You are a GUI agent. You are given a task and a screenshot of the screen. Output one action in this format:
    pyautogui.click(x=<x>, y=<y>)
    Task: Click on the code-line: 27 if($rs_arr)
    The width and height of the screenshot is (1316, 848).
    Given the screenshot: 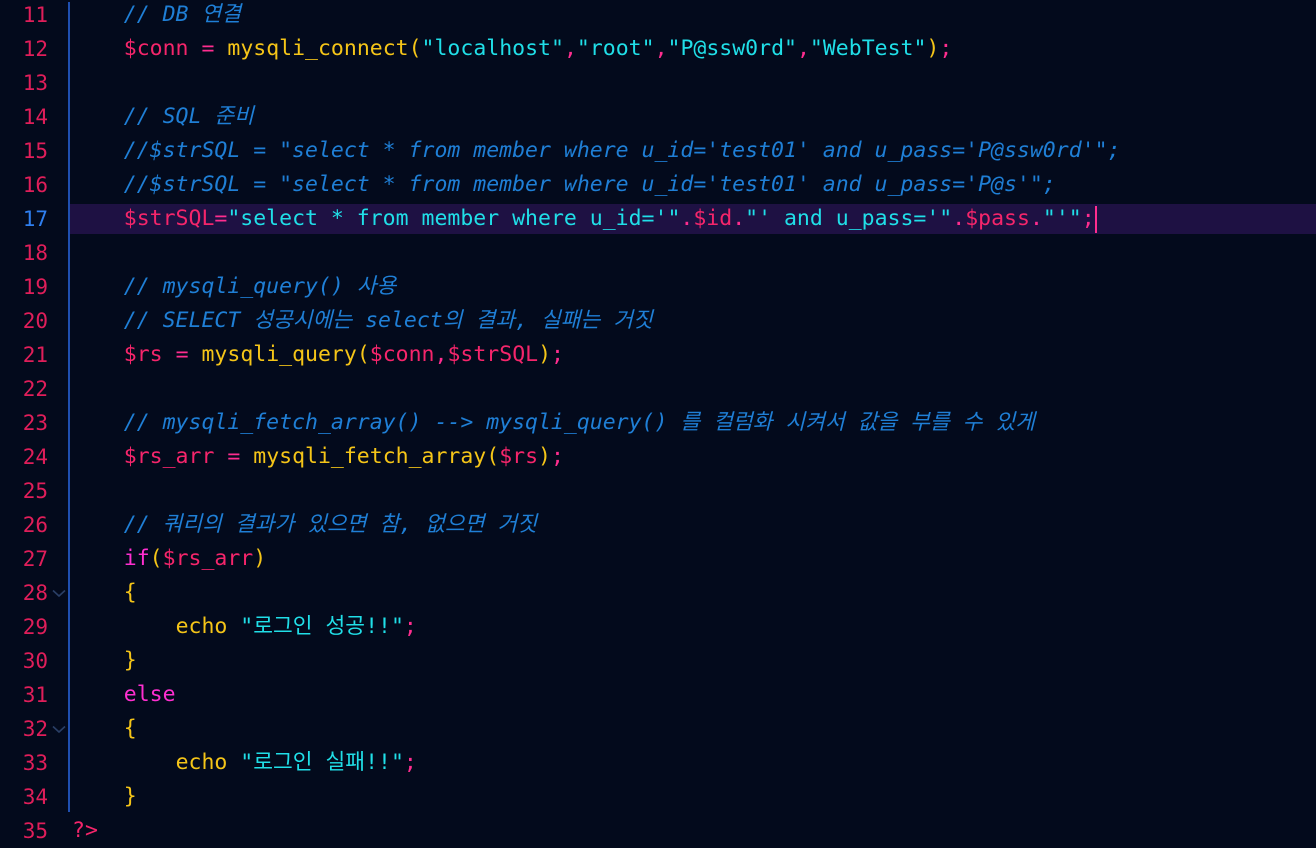 What is the action you would take?
    pyautogui.click(x=658, y=559)
    